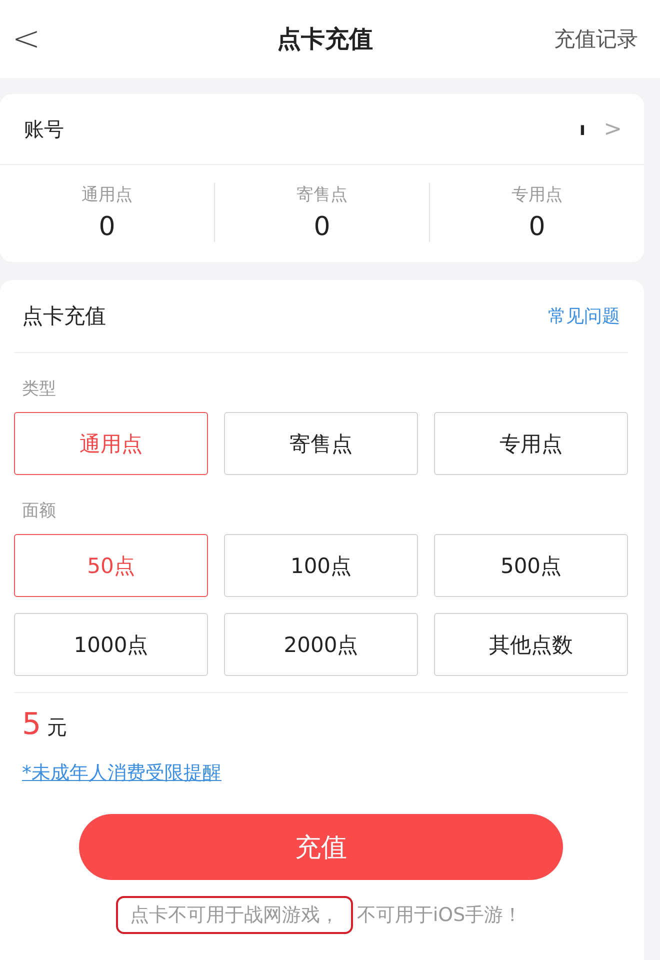 The image size is (660, 960). I want to click on notice-text: 不可用于iOS手游！, so click(440, 915).